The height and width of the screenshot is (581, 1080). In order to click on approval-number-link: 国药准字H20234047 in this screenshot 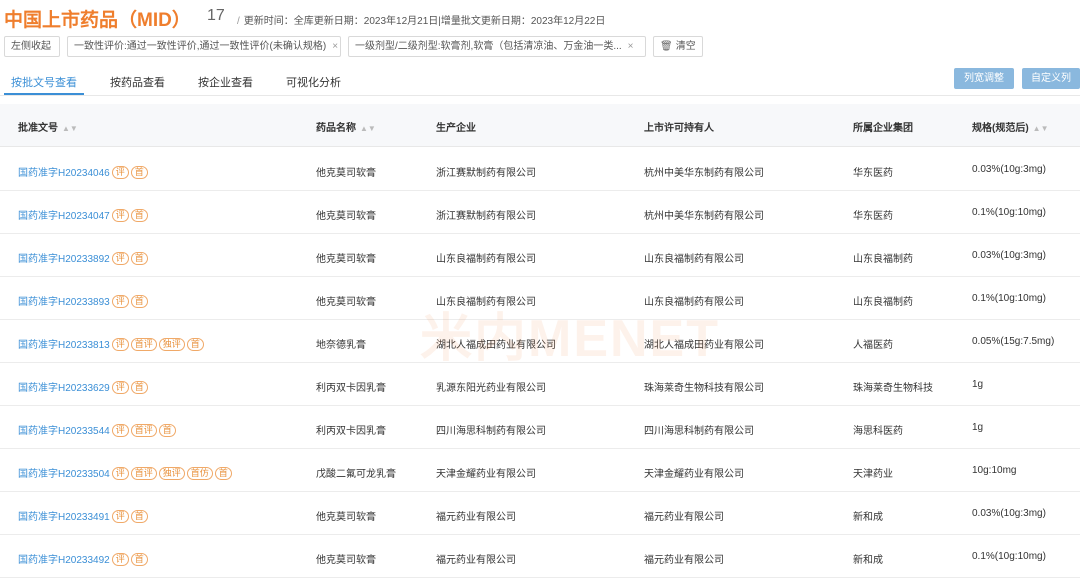, I will do `click(64, 216)`.